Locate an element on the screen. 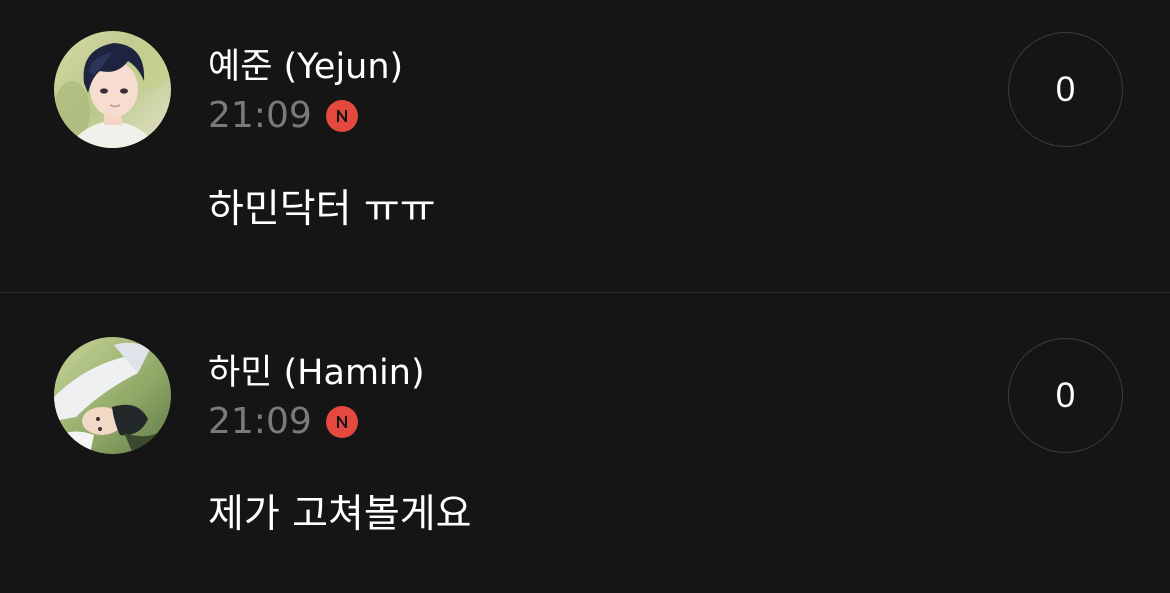 Image resolution: width=1170 pixels, height=593 pixels. comment-author: 예준 (Yejun) is located at coordinates (305, 67).